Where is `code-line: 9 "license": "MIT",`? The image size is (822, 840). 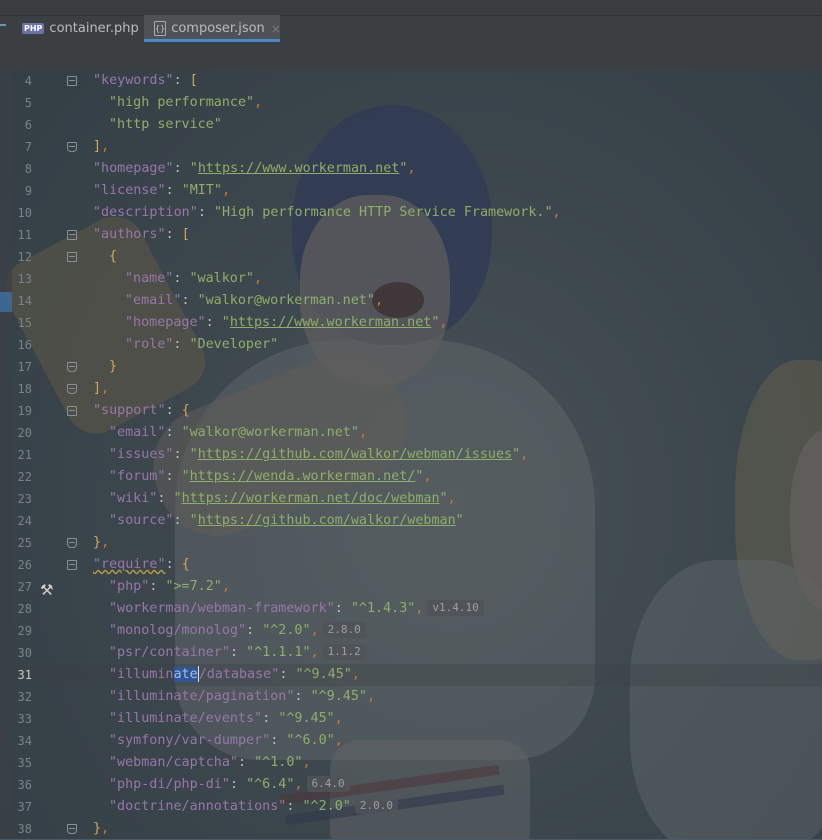 code-line: 9 "license": "MIT", is located at coordinates (417, 191).